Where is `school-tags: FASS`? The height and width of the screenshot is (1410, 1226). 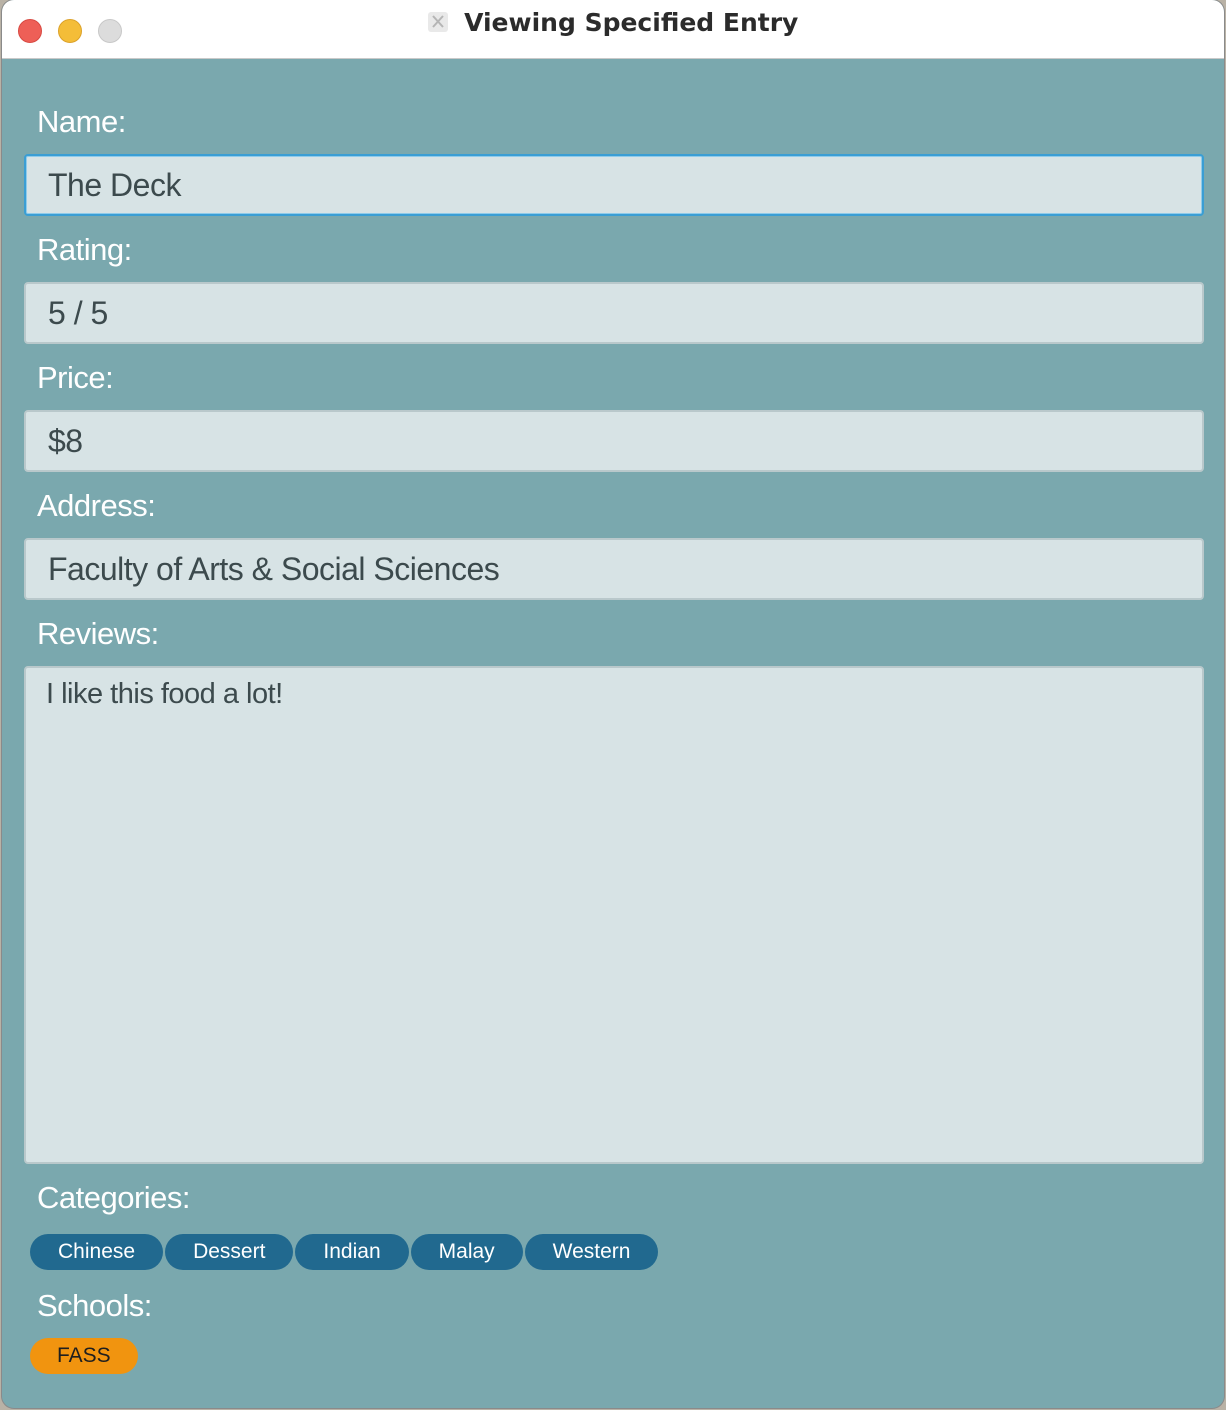 school-tags: FASS is located at coordinates (84, 1356).